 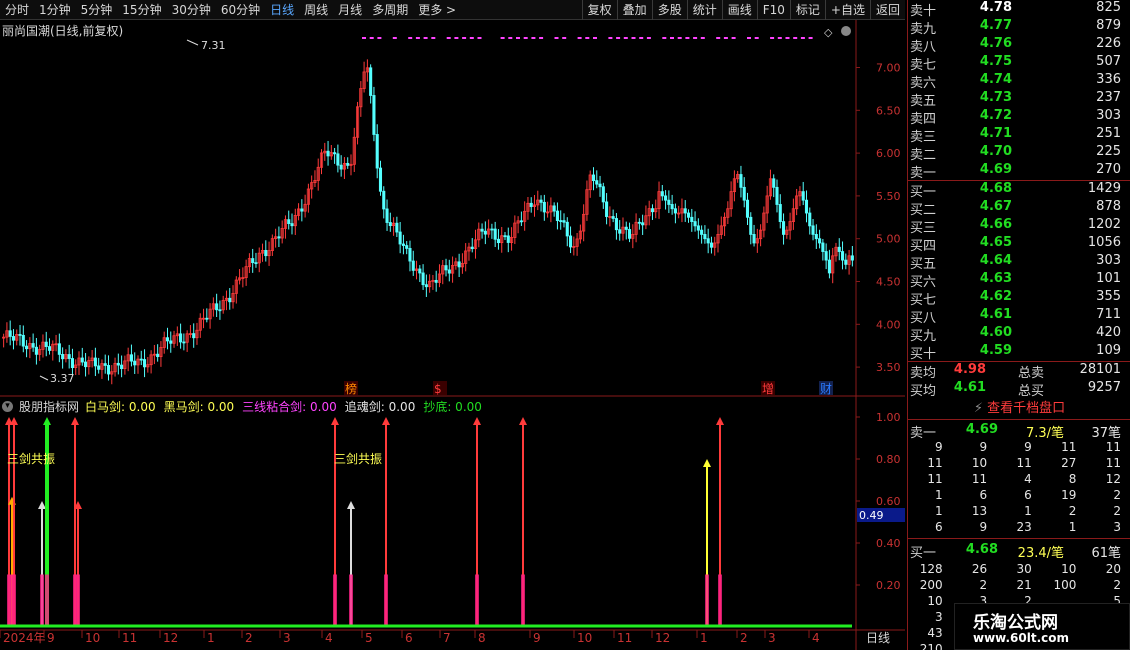 What do you see at coordinates (92, 638) in the screenshot?
I see `x-label-2: 10` at bounding box center [92, 638].